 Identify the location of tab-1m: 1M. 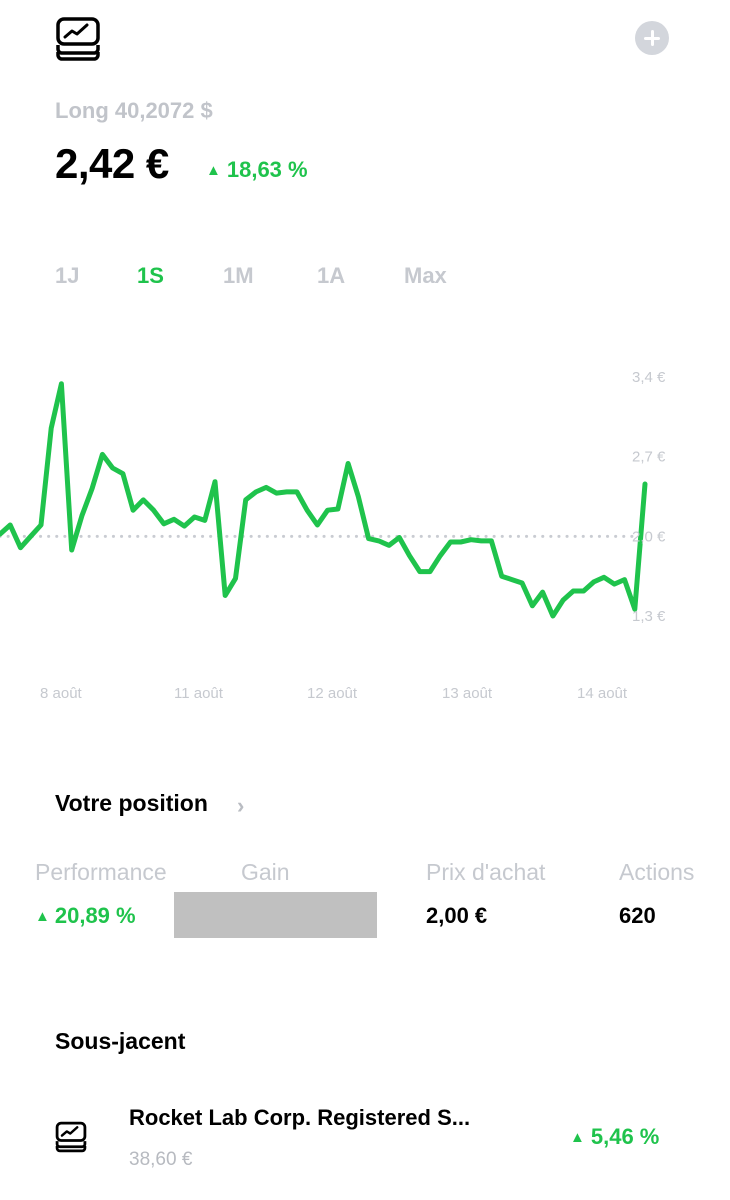
(238, 276).